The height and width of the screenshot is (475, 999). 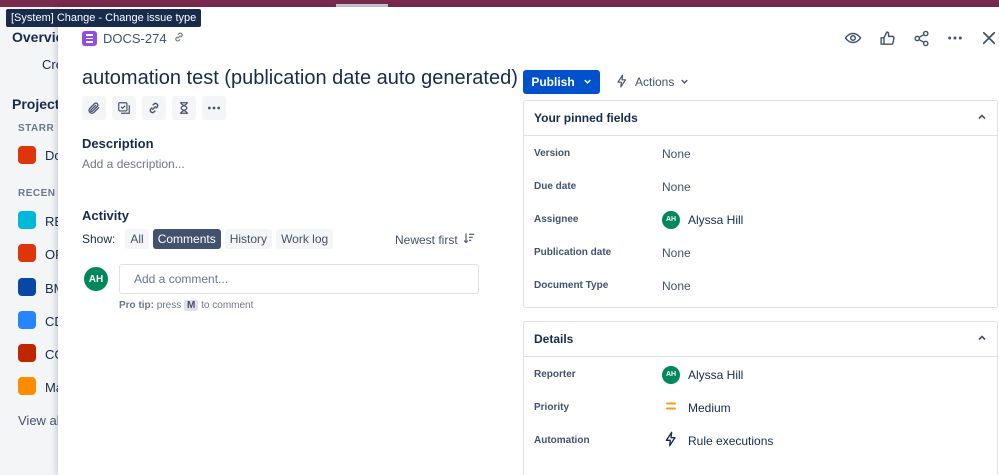 I want to click on sidebar-recent: RECEN, so click(x=37, y=193).